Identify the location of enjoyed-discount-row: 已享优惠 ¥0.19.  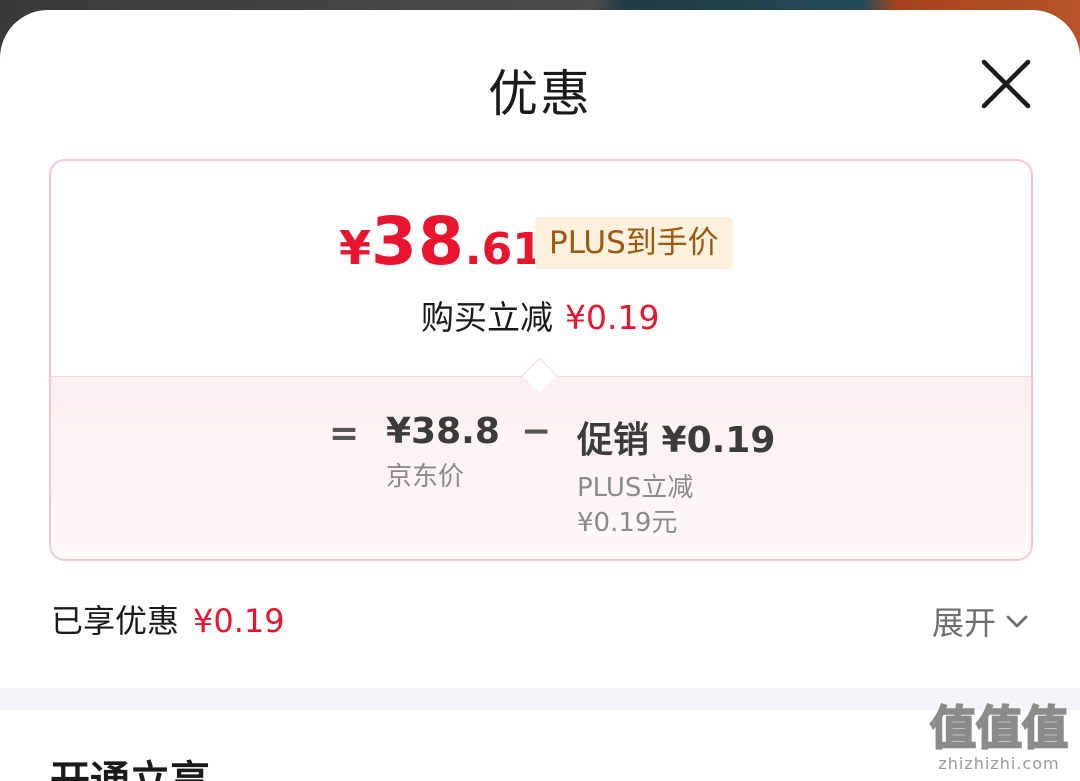
(168, 619).